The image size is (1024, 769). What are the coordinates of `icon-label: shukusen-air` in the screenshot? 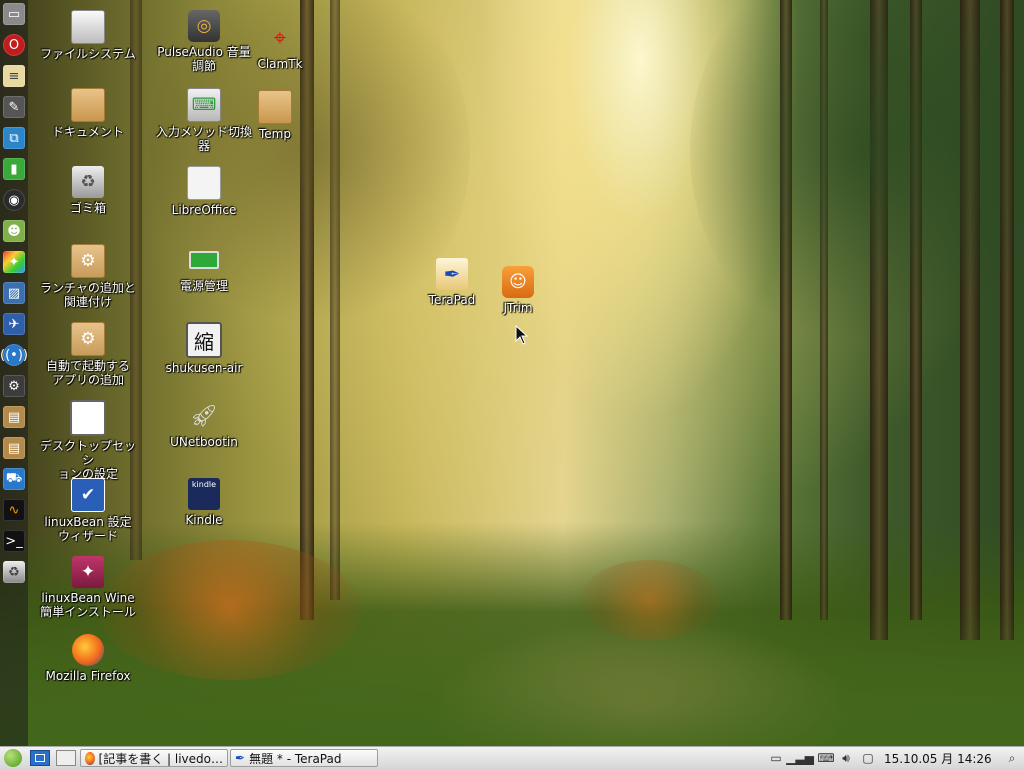 It's located at (204, 368).